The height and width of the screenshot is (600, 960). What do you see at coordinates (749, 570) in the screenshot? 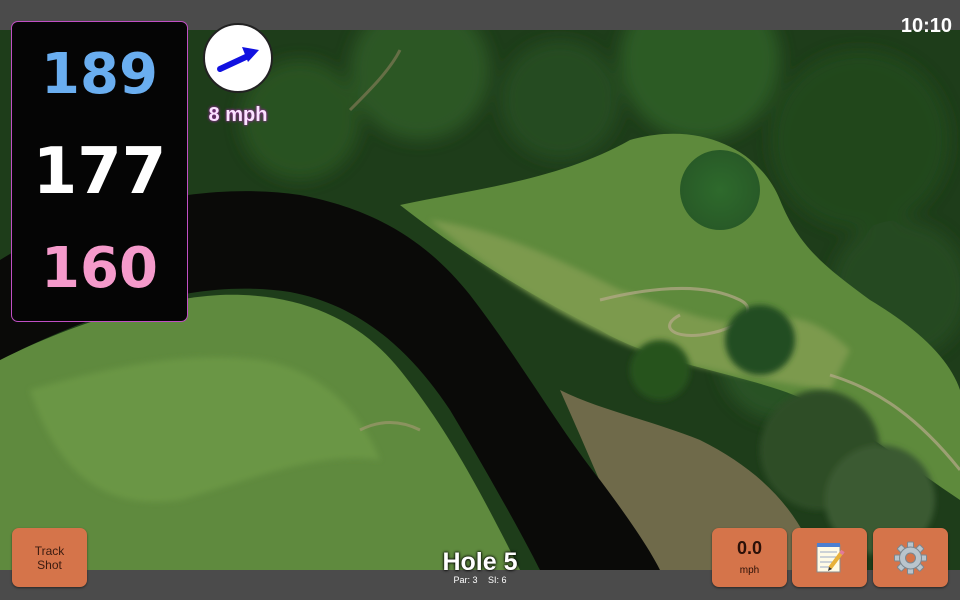
I see `speed-unit: mph` at bounding box center [749, 570].